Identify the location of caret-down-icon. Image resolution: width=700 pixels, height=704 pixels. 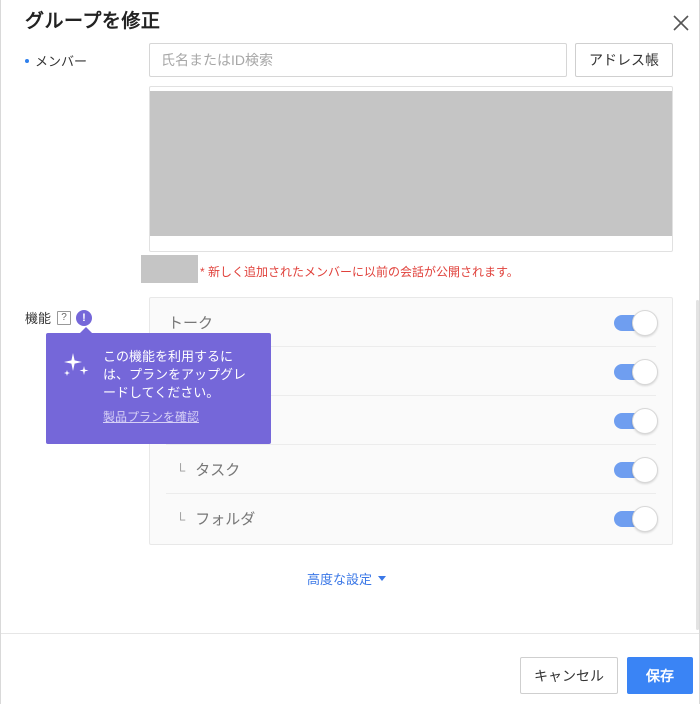
(382, 578).